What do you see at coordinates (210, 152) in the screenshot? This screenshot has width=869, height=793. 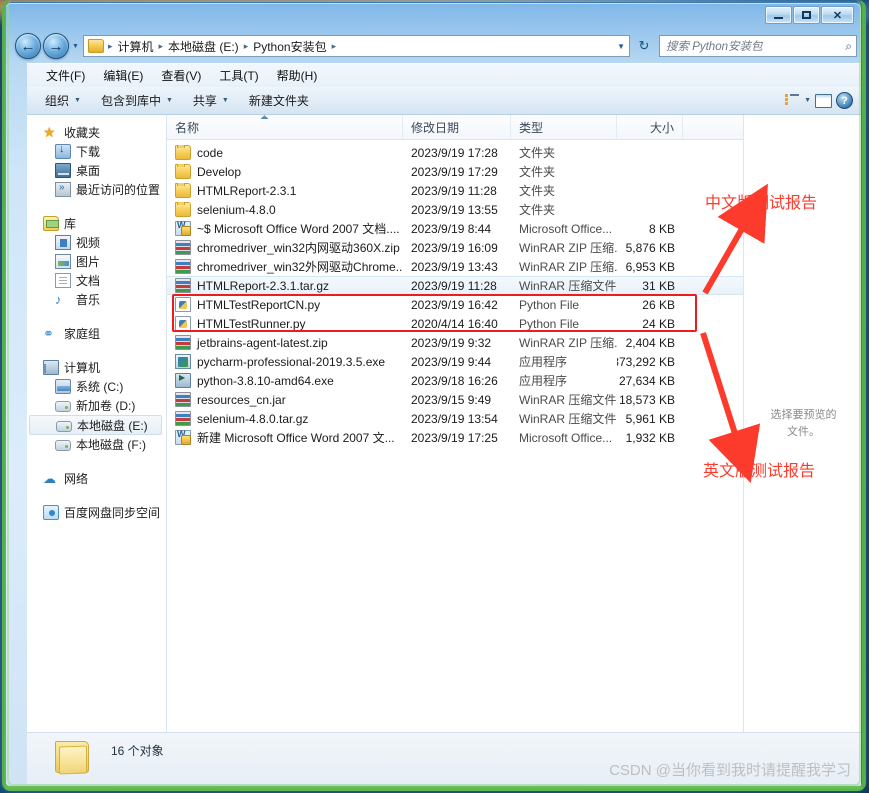 I see `file-name-label: code` at bounding box center [210, 152].